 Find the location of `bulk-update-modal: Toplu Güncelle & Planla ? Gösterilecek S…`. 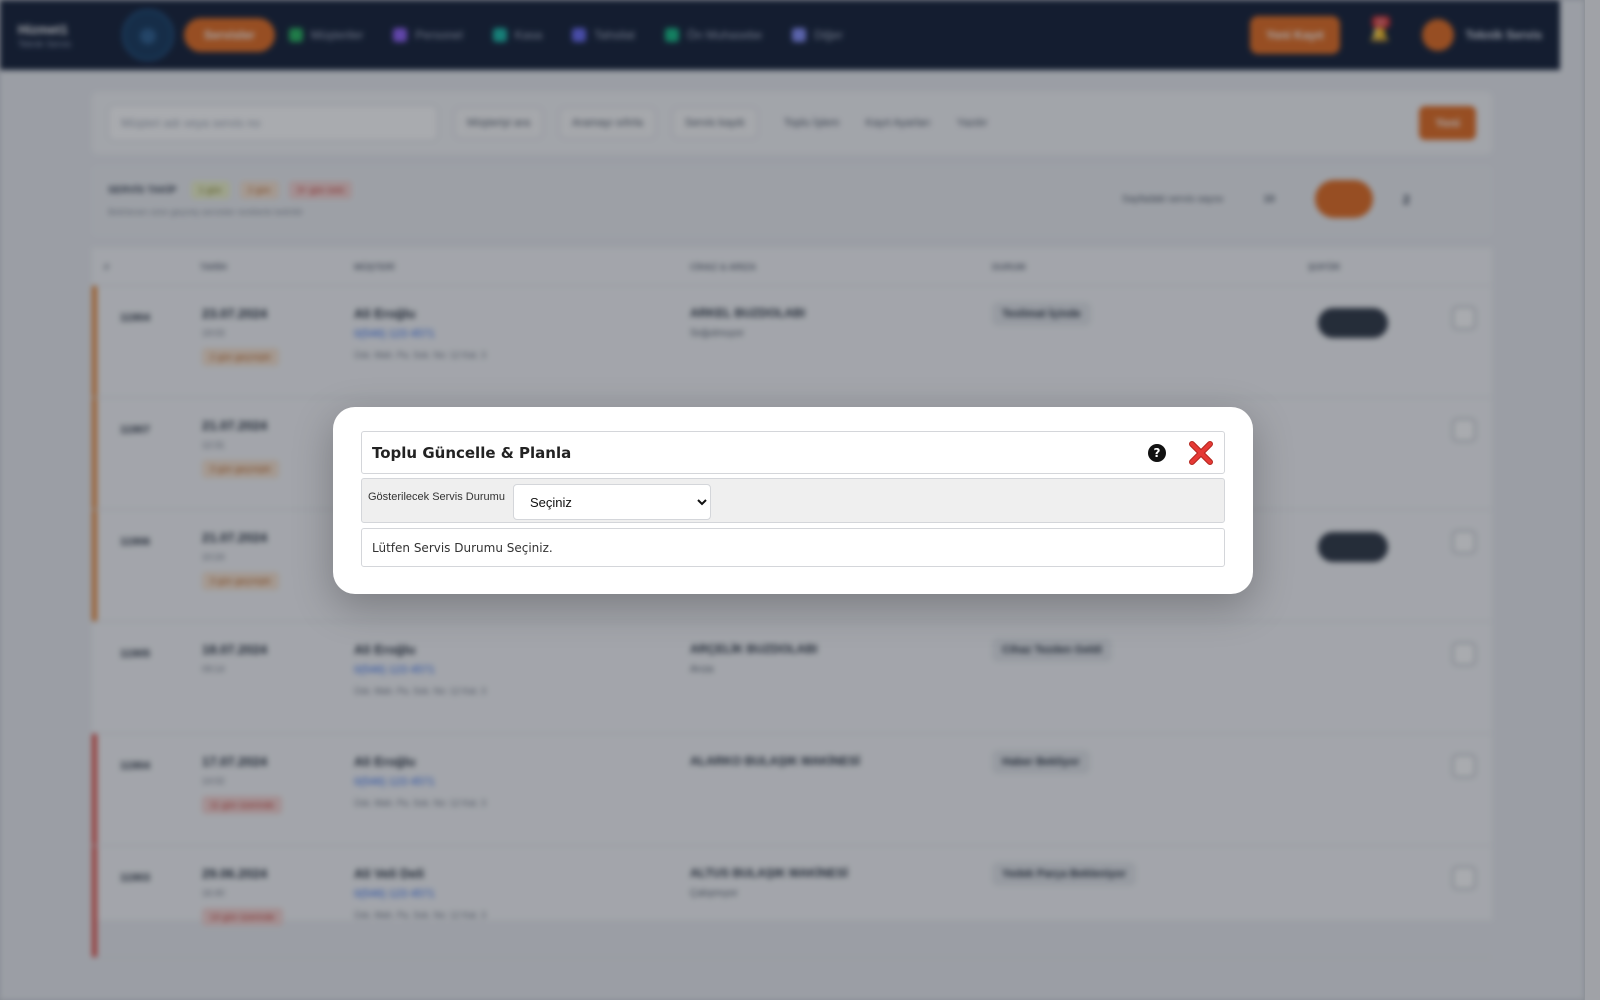

bulk-update-modal: Toplu Güncelle & Planla ? Gösterilecek S… is located at coordinates (793, 500).